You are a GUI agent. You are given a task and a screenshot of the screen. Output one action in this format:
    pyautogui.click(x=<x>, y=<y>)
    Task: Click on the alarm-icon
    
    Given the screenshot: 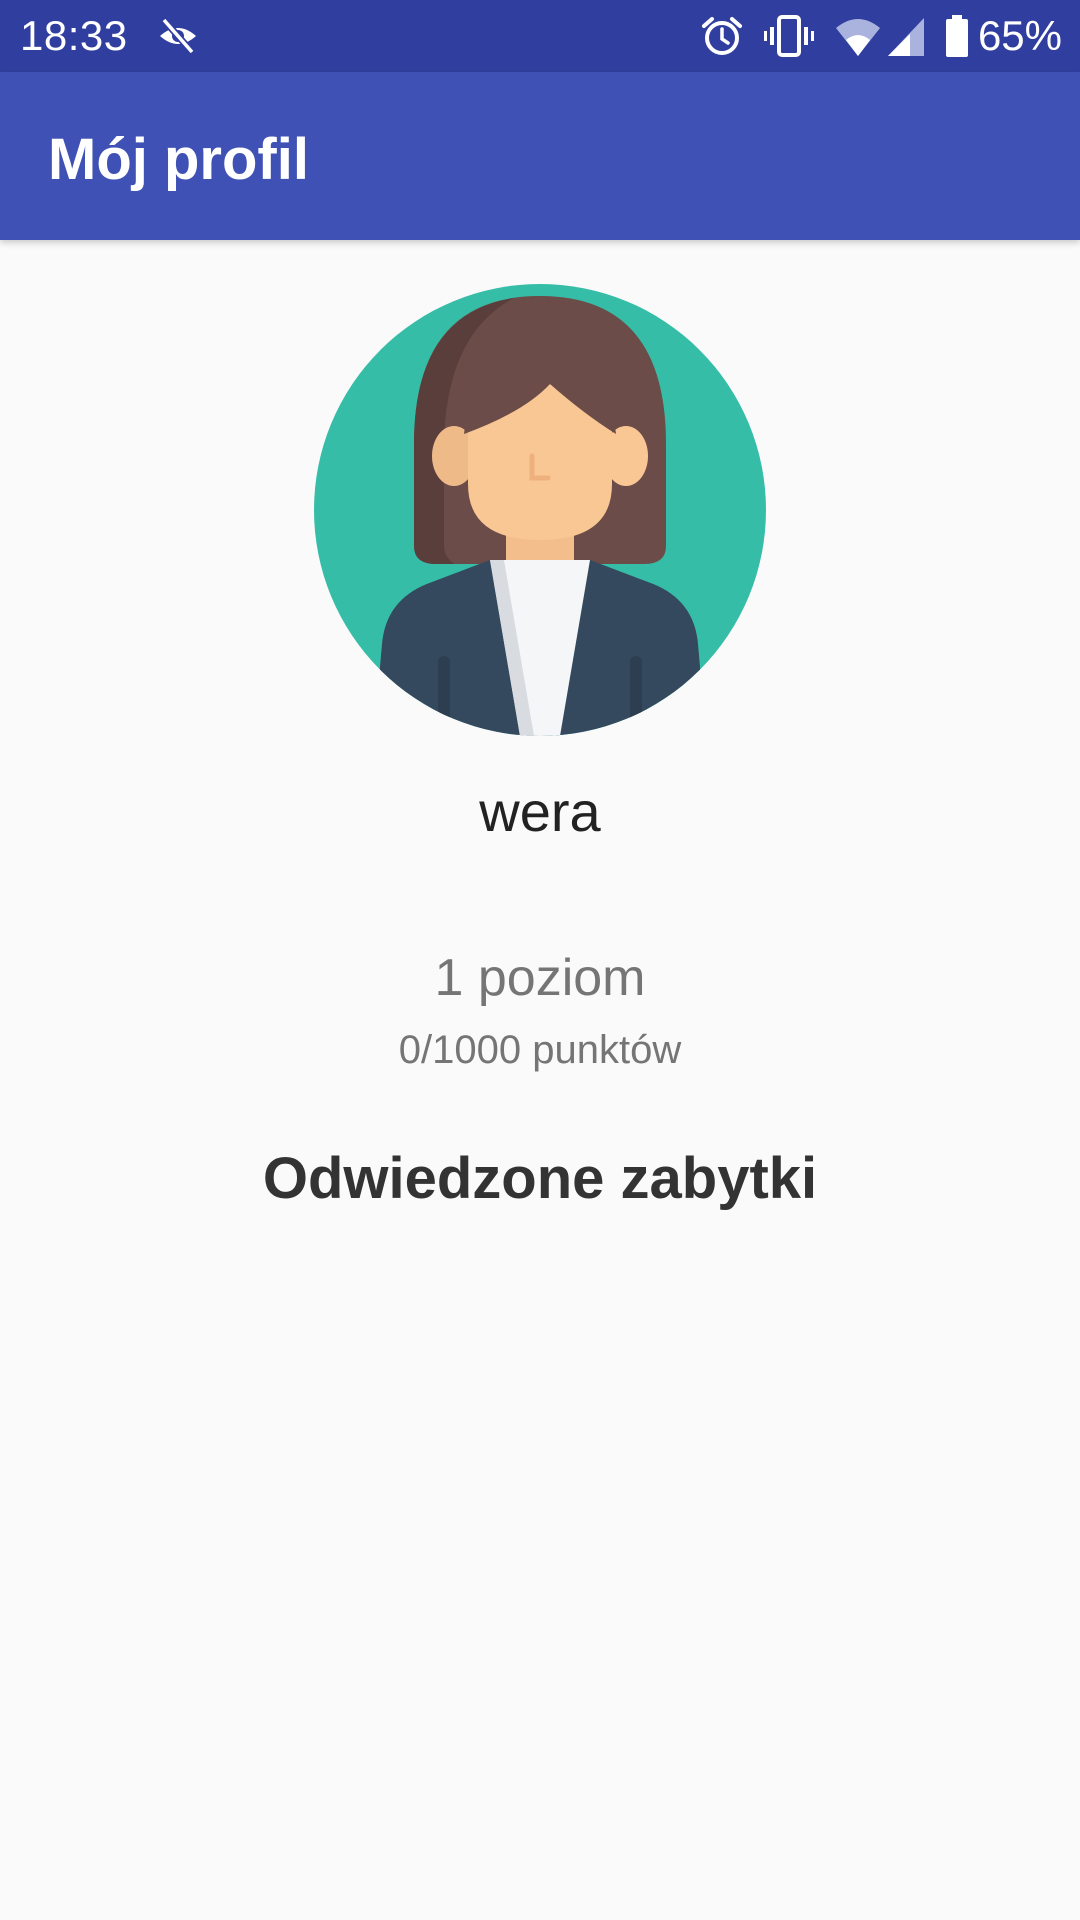 What is the action you would take?
    pyautogui.click(x=722, y=36)
    